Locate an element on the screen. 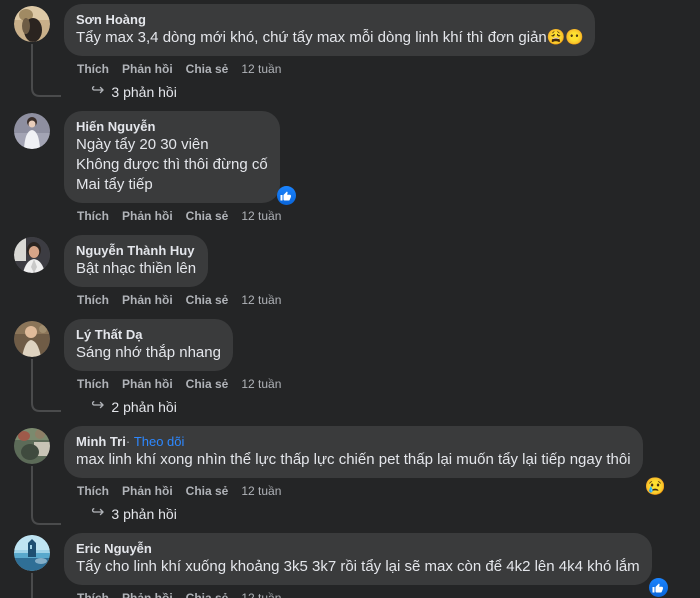 The width and height of the screenshot is (700, 598). comment-author: Sơn Hoàng is located at coordinates (329, 19).